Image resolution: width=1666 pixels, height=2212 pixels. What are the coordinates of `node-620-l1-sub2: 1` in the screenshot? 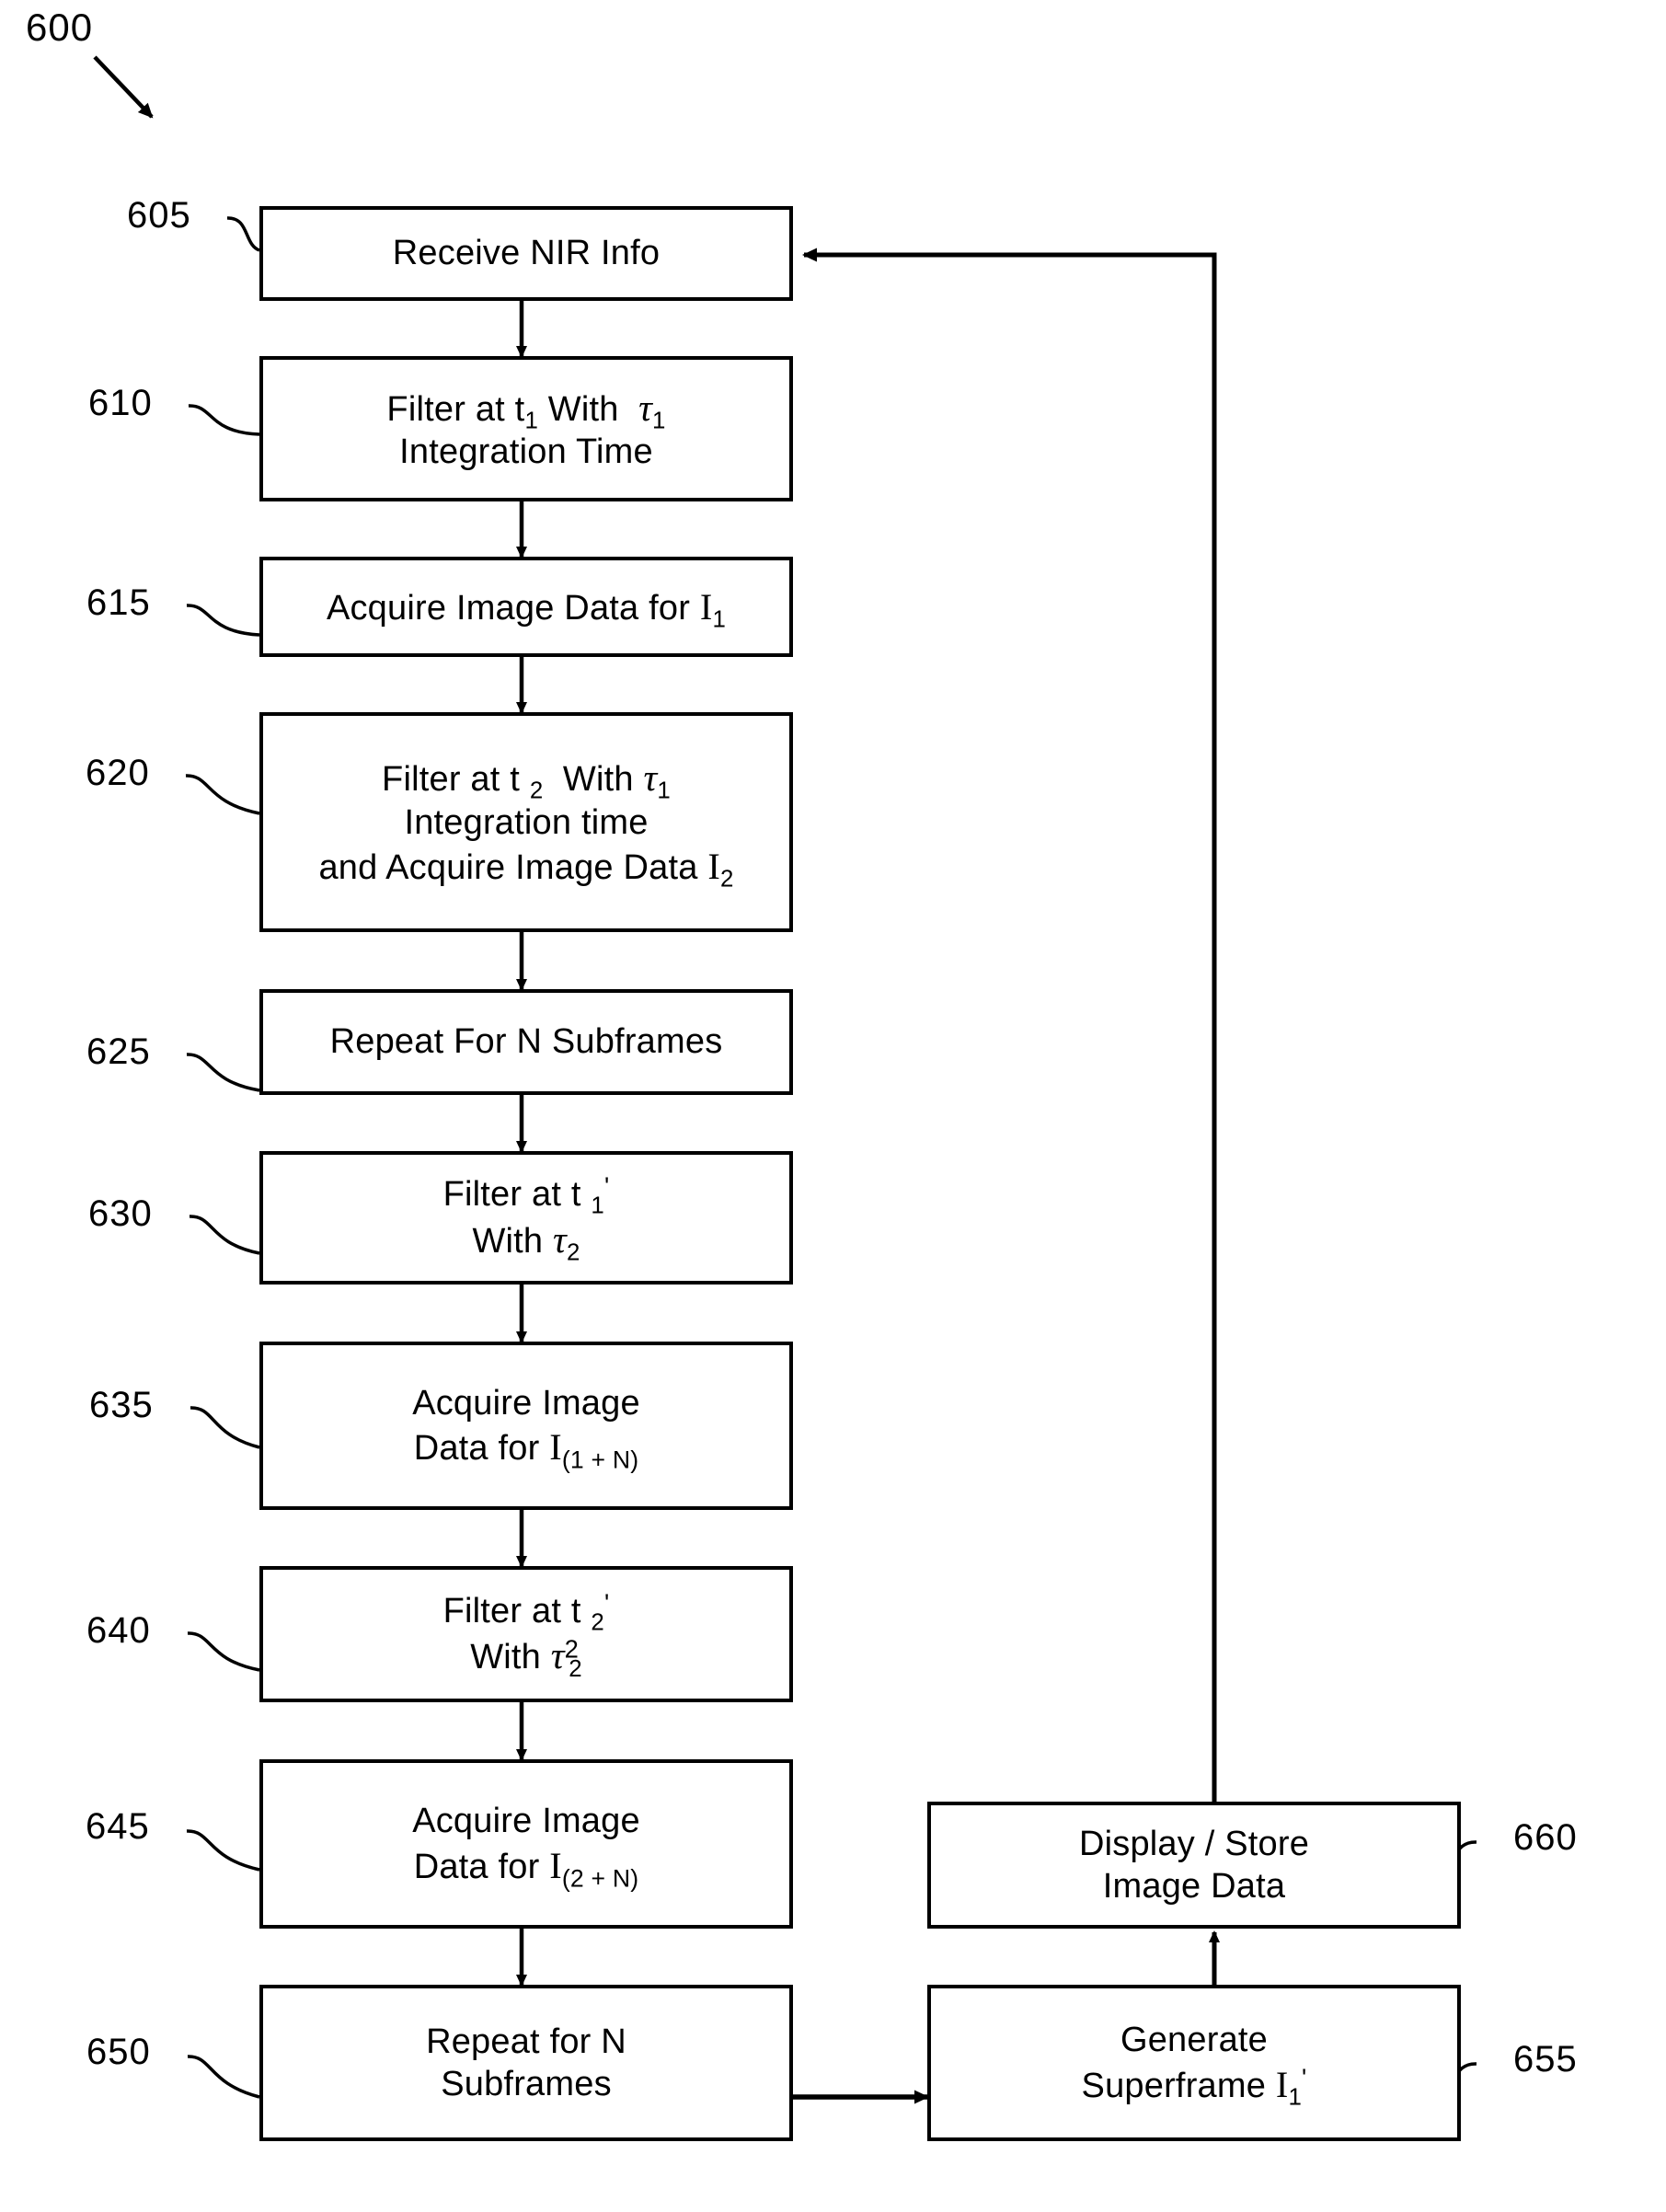 It's located at (664, 791).